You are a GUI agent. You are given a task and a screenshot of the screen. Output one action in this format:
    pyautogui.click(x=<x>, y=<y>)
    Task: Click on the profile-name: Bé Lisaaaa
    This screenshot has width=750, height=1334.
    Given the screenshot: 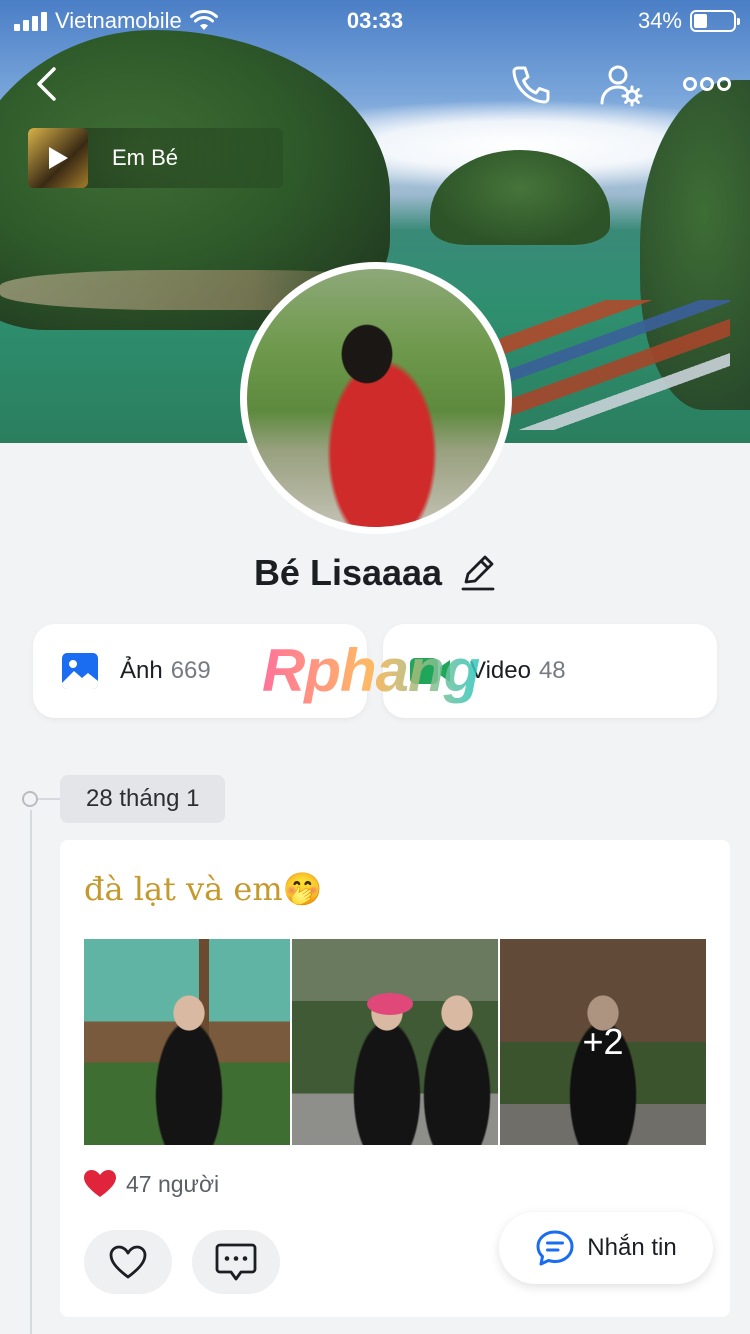 What is the action you would take?
    pyautogui.click(x=348, y=572)
    